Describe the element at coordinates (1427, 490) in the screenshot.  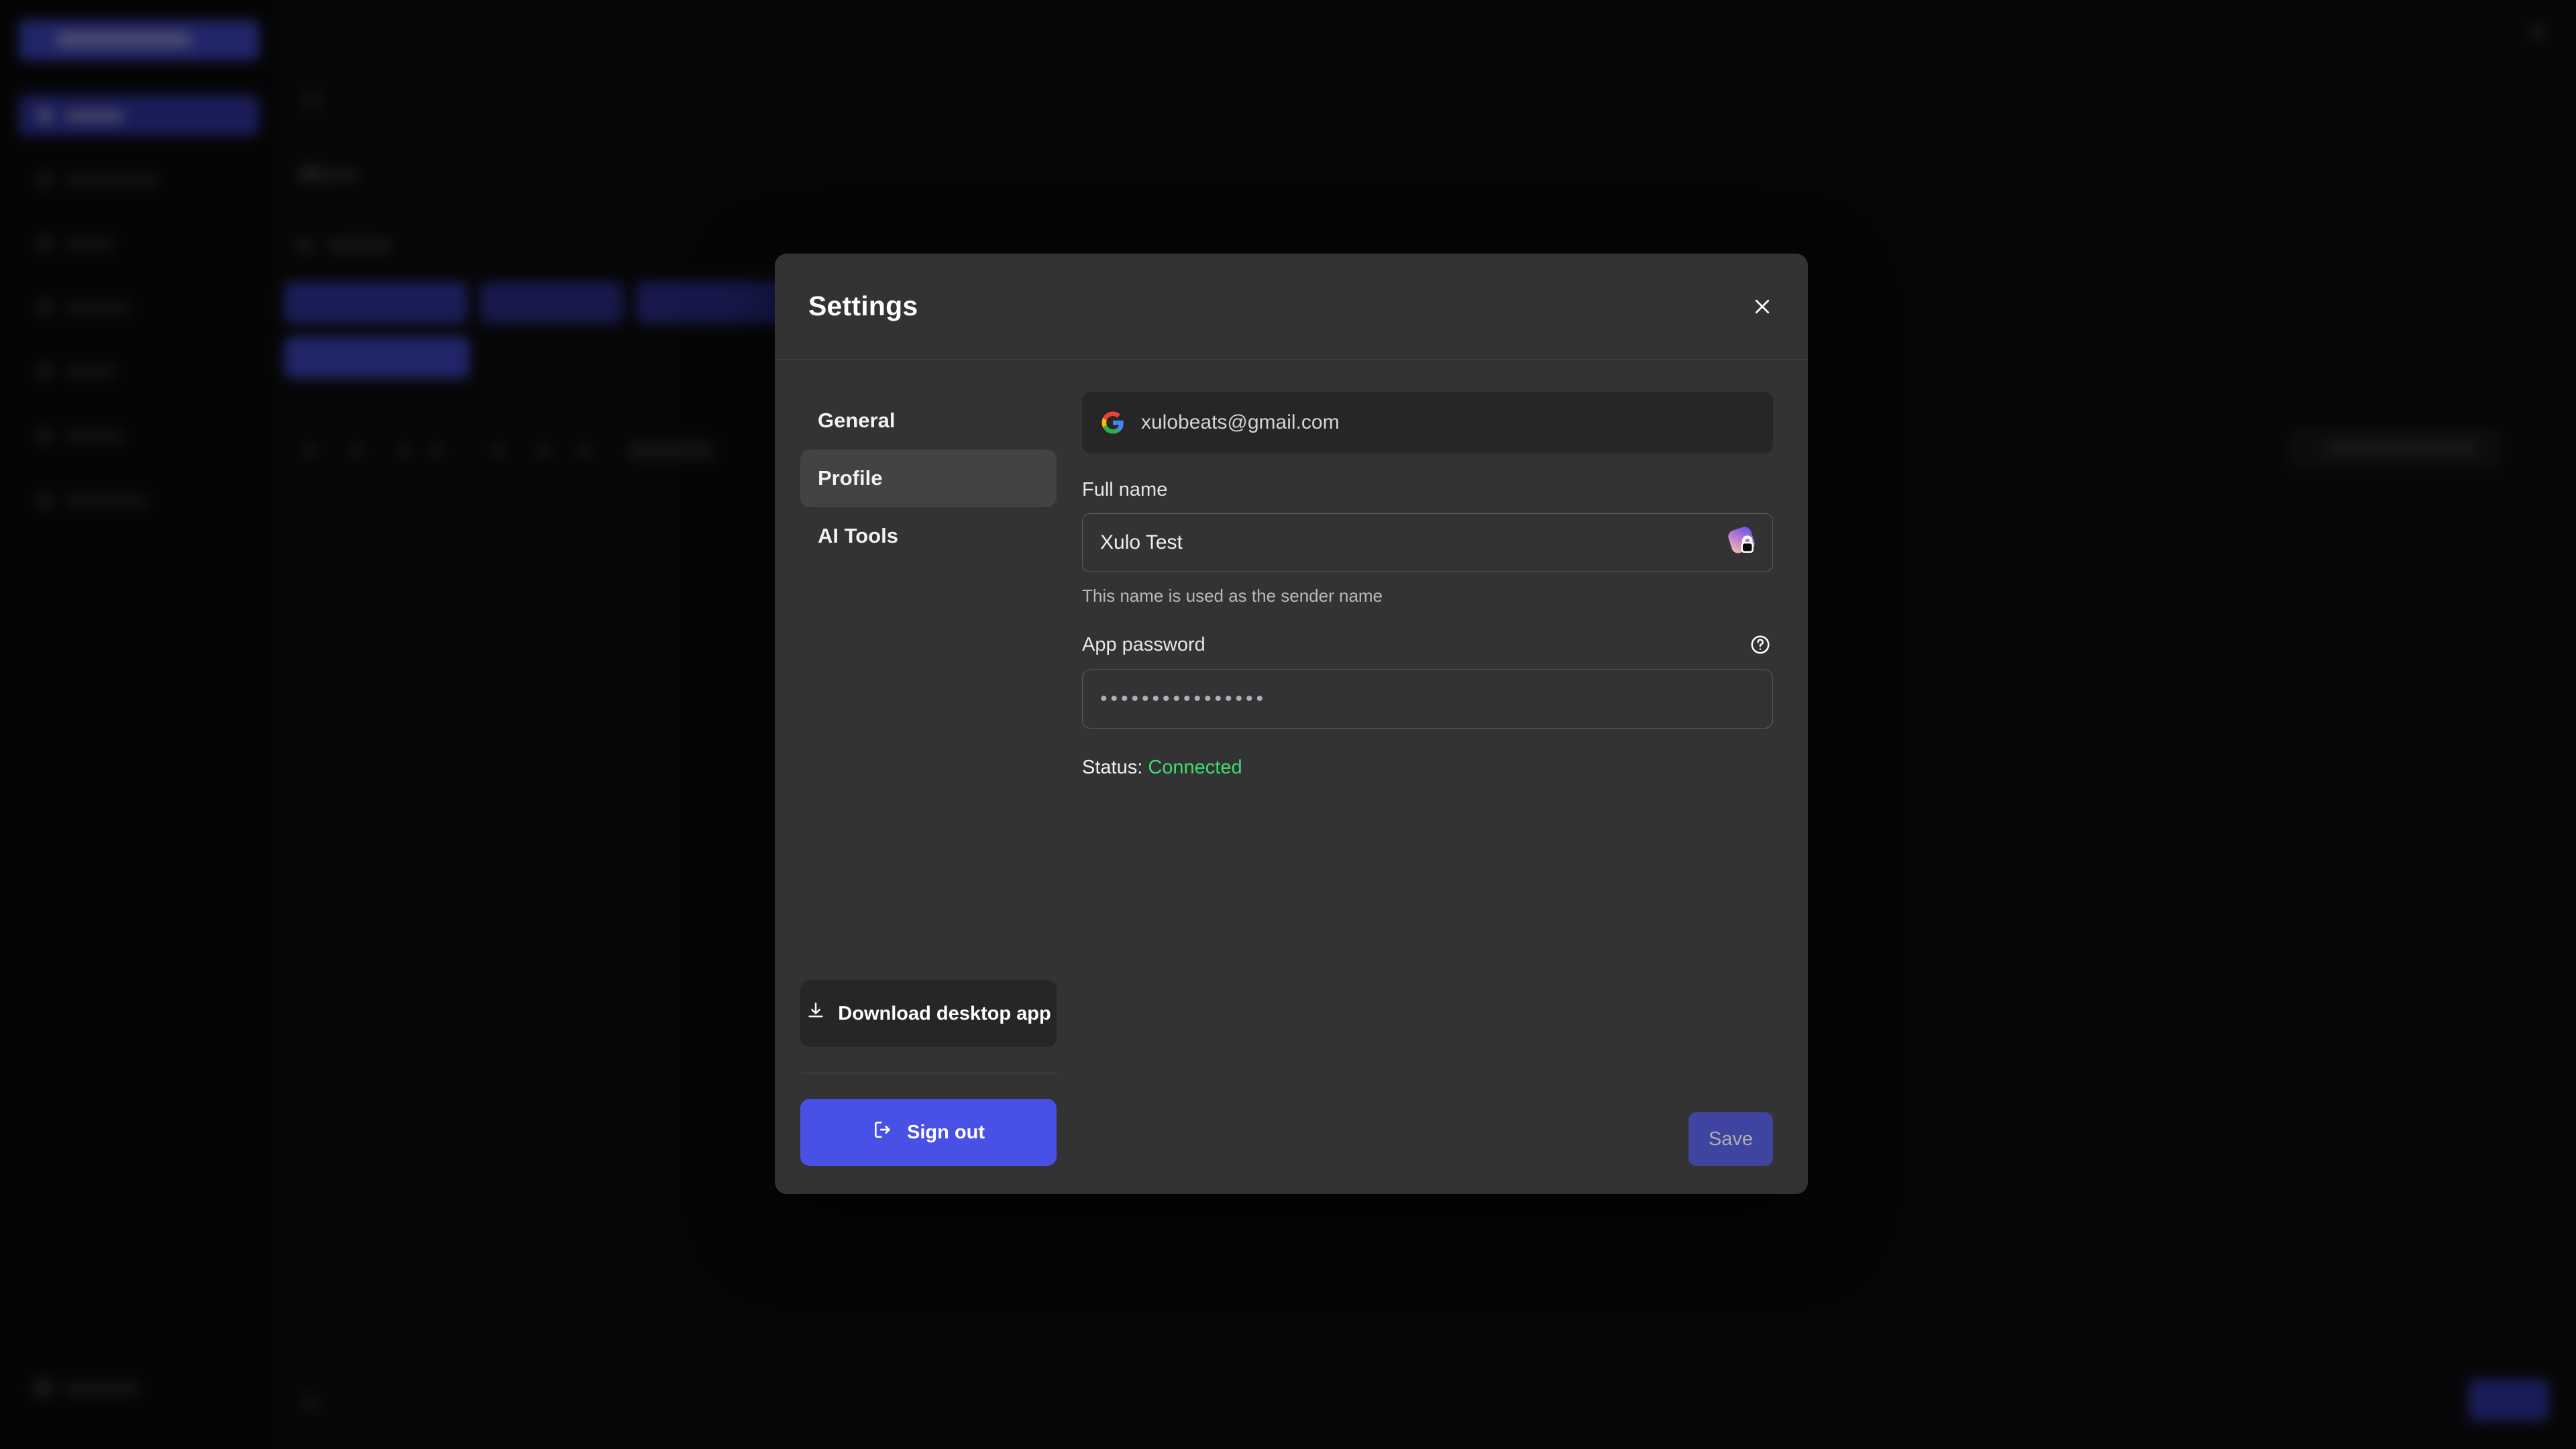
I see `full-name-label-row: Full name` at that location.